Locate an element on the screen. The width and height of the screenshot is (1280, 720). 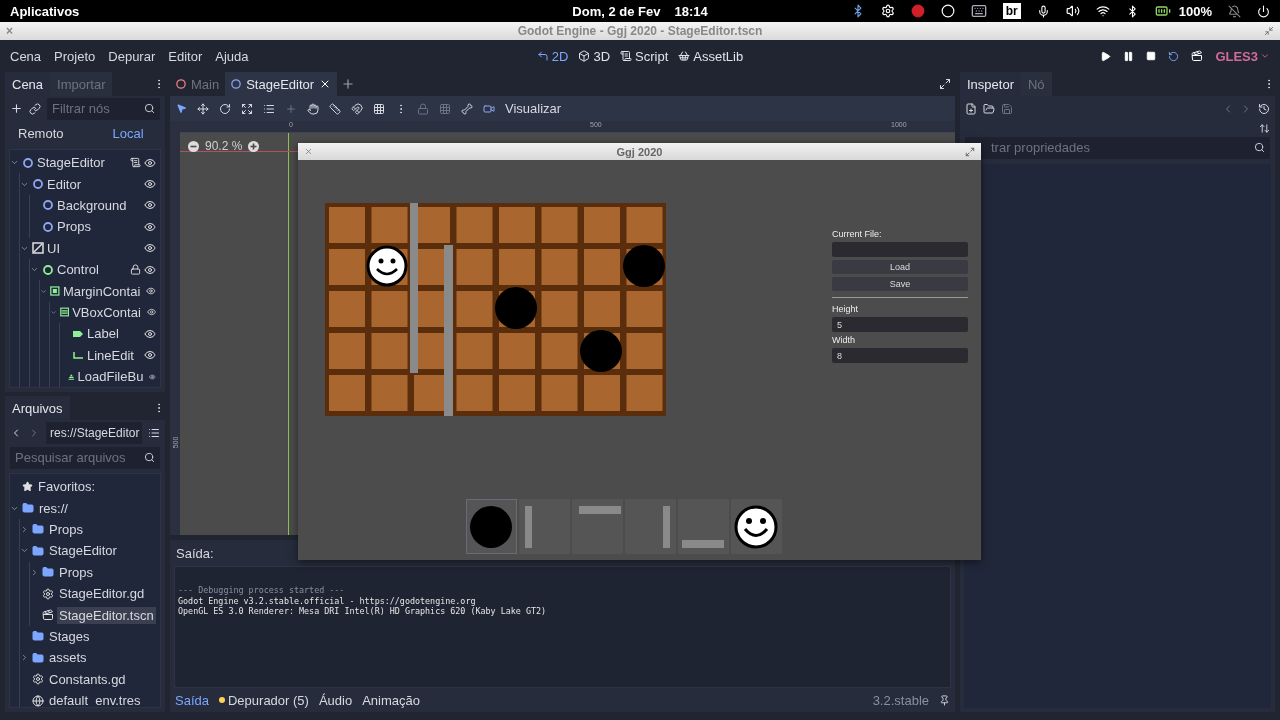
node-name: VBoxContai is located at coordinates (106, 312).